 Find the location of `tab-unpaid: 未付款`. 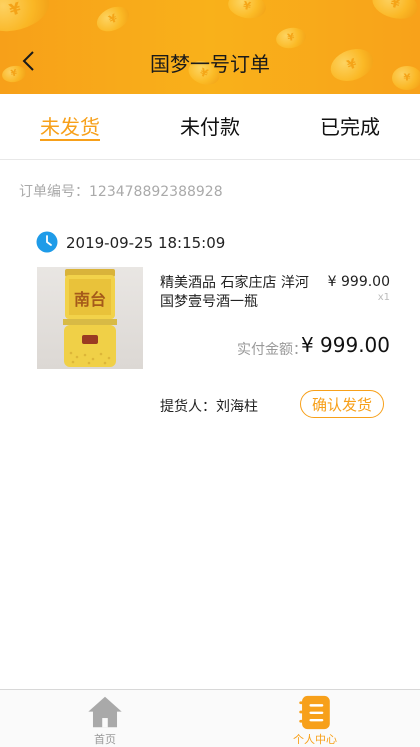

tab-unpaid: 未付款 is located at coordinates (210, 126).